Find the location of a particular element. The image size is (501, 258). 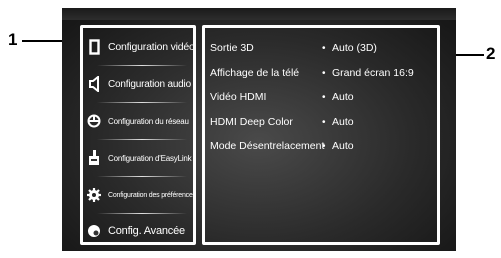

callout-number-2: 2 is located at coordinates (491, 53).